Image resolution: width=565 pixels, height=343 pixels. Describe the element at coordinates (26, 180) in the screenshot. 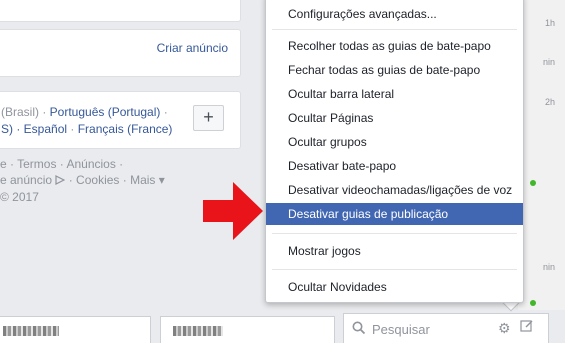

I see `ad-choices-link: e anúncio` at that location.